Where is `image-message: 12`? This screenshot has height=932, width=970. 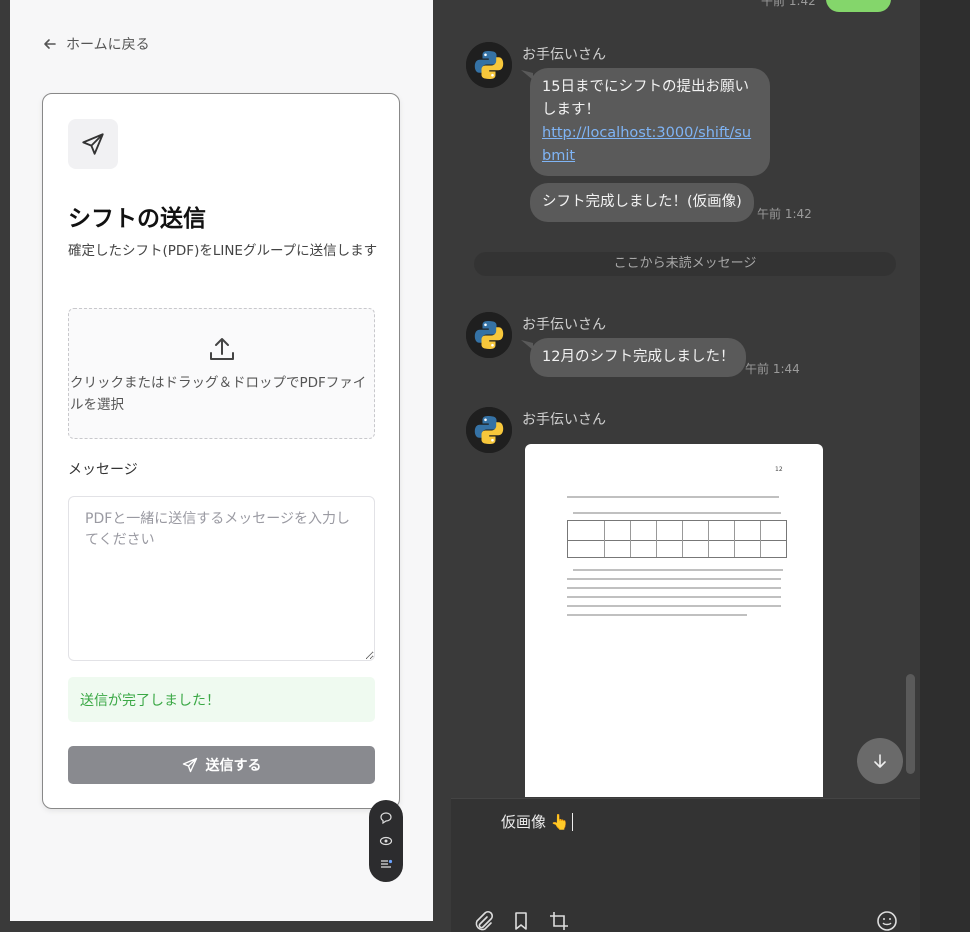 image-message: 12 is located at coordinates (674, 620).